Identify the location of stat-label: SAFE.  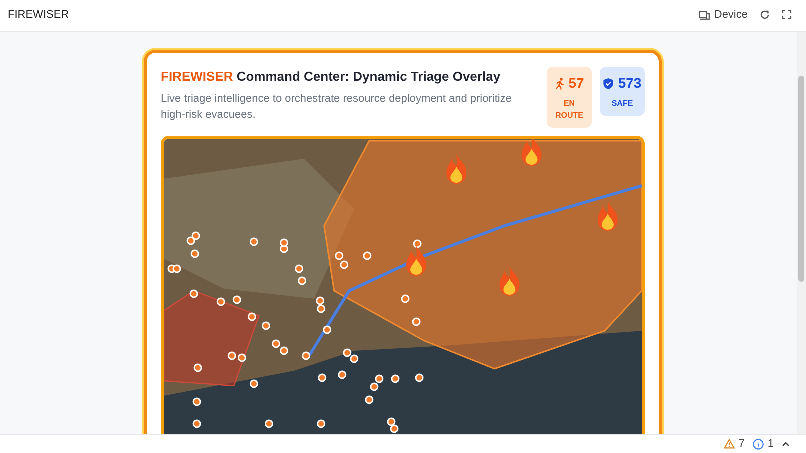
(622, 104).